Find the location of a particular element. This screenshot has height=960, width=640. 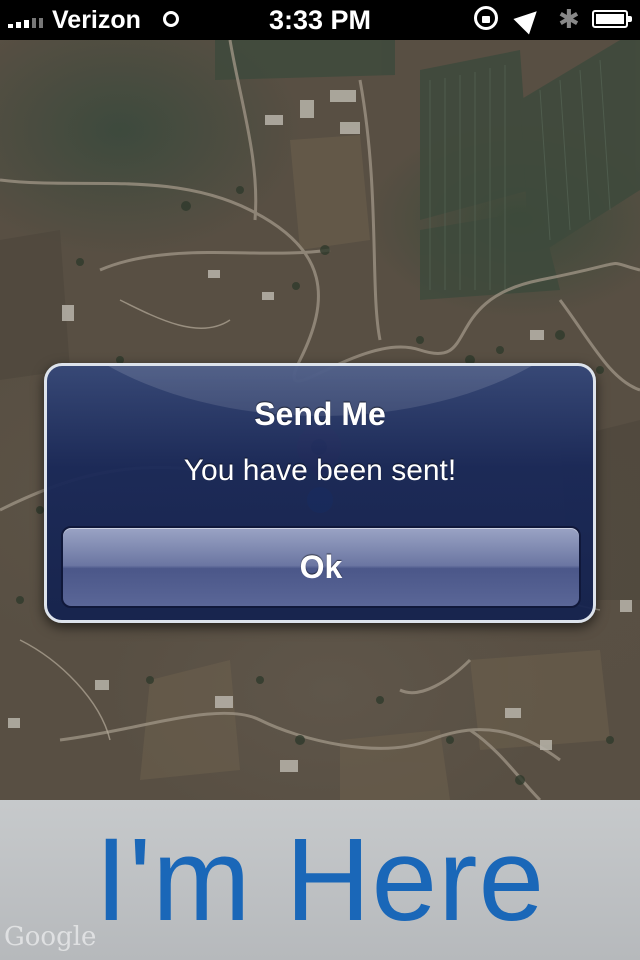

ok-button: Ok is located at coordinates (321, 567).